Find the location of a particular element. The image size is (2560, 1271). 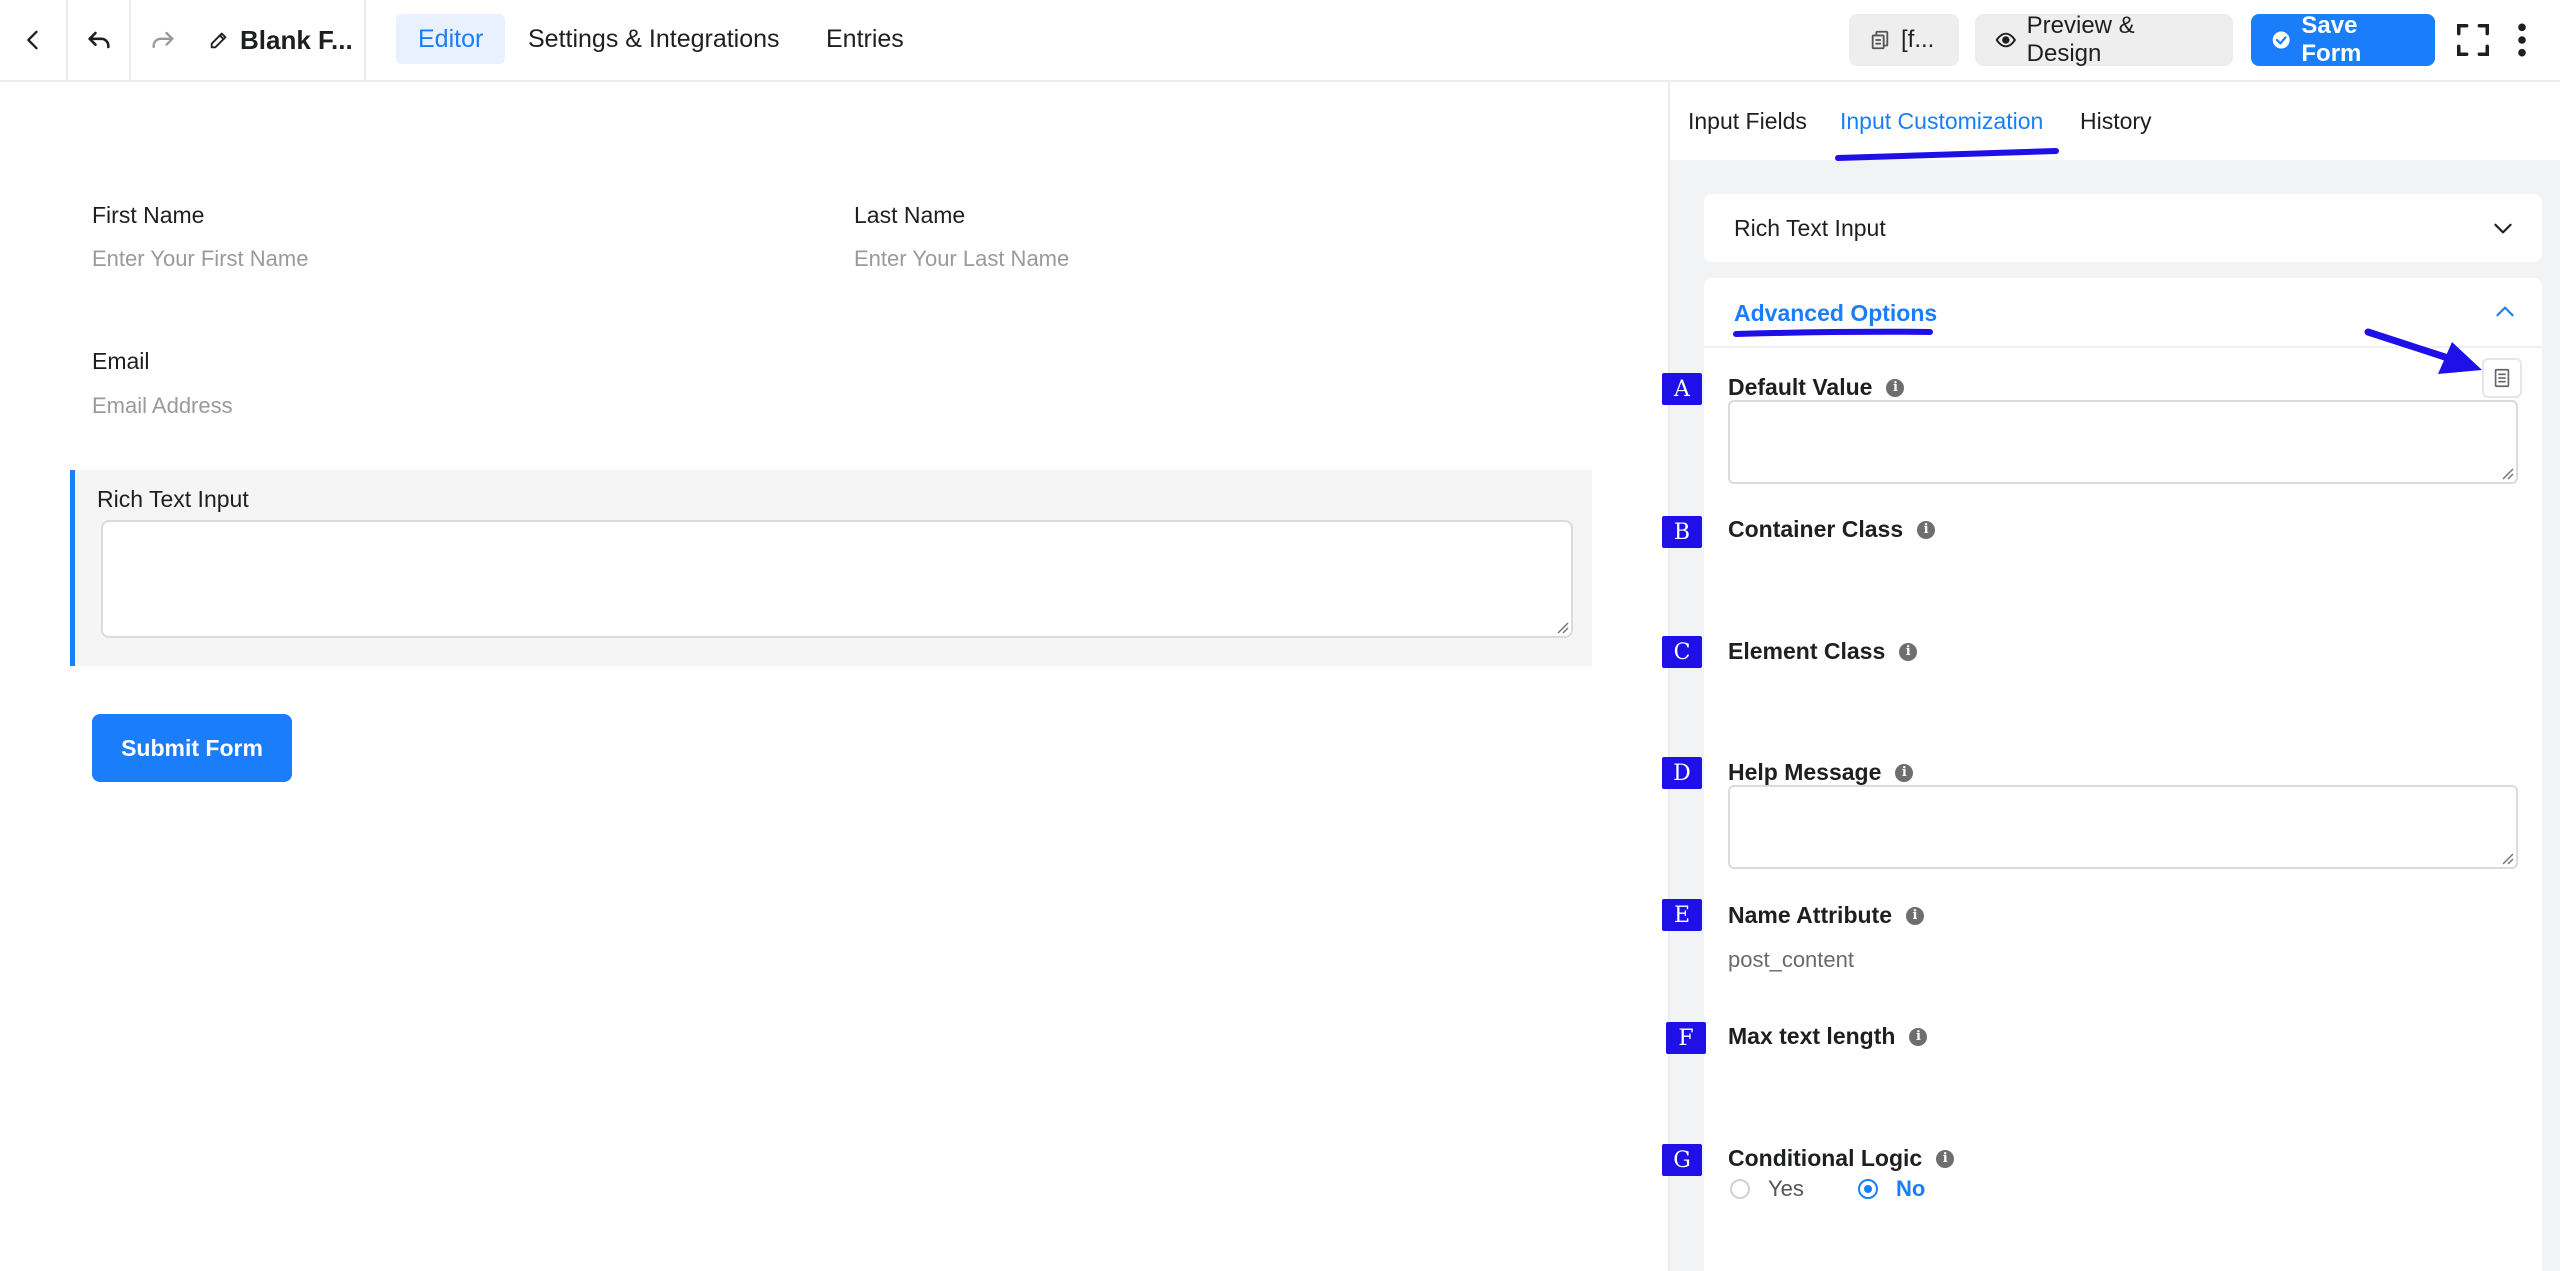

yes-label: Yes is located at coordinates (1786, 1188).